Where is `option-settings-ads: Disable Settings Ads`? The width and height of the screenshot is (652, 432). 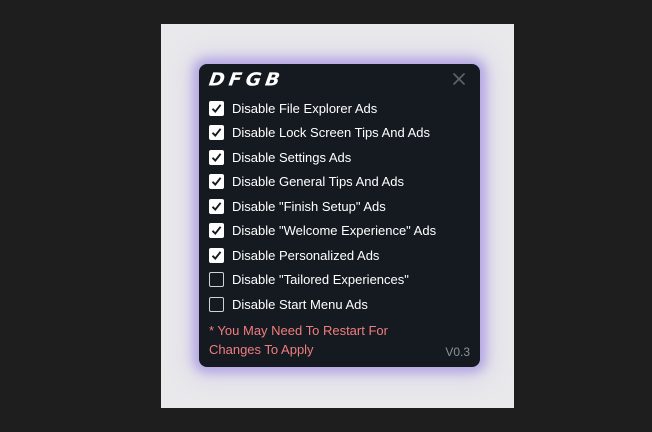
option-settings-ads: Disable Settings Ads is located at coordinates (322, 157).